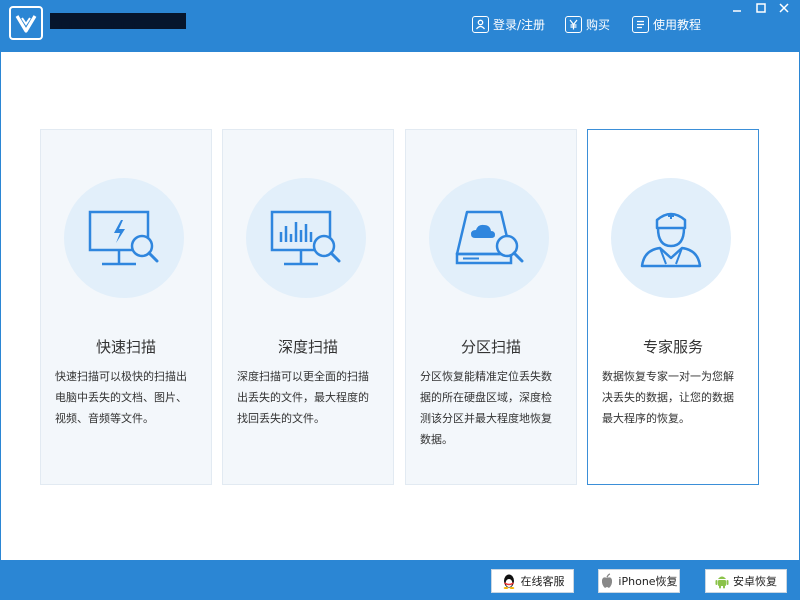 This screenshot has height=600, width=800. Describe the element at coordinates (573, 24) in the screenshot. I see `yen-icon` at that location.